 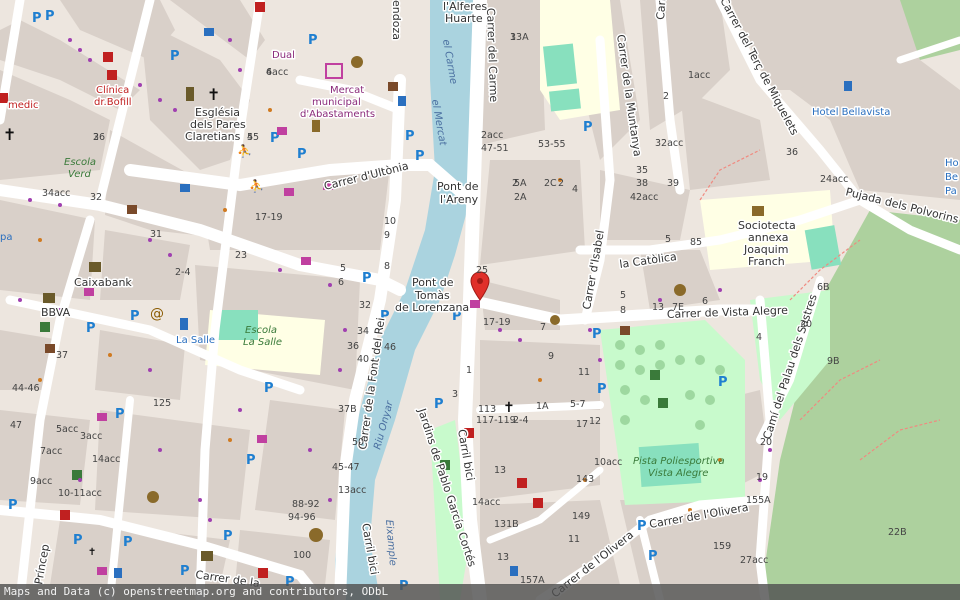 I want to click on sport-icon-2: ⛹, so click(x=256, y=185).